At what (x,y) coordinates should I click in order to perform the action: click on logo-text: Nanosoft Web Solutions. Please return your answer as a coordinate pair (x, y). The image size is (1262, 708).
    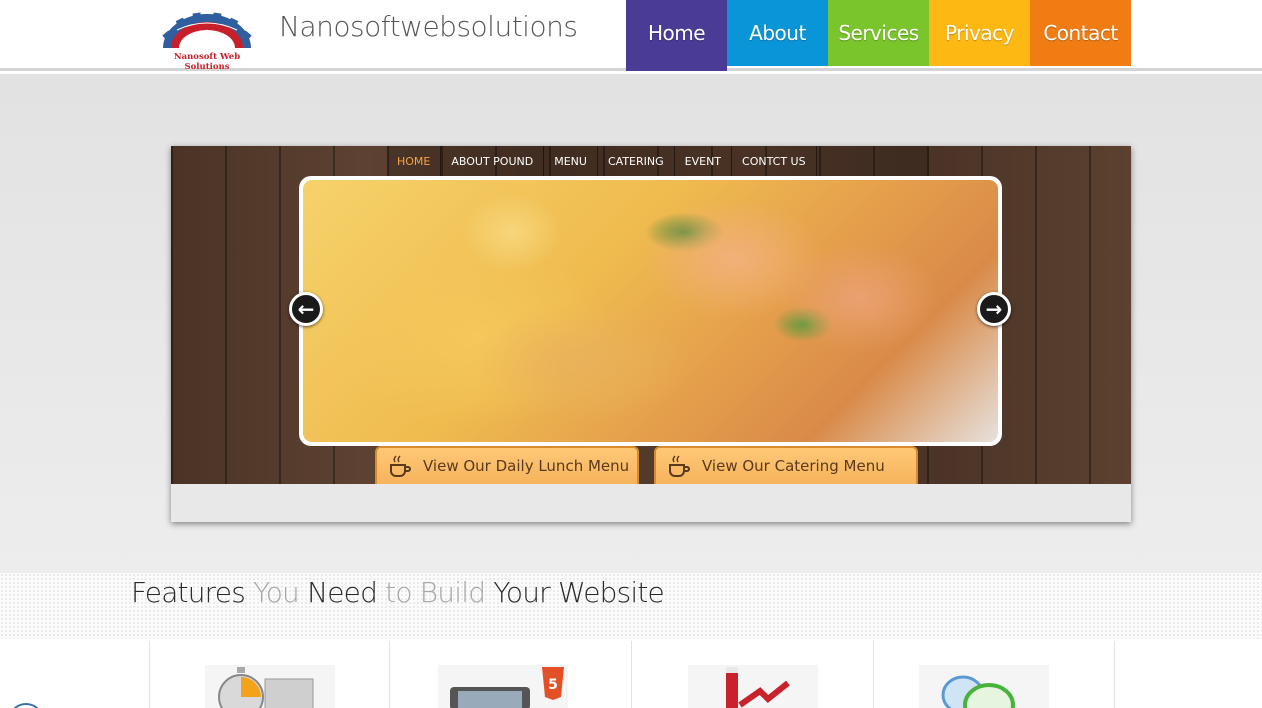
    Looking at the image, I should click on (207, 62).